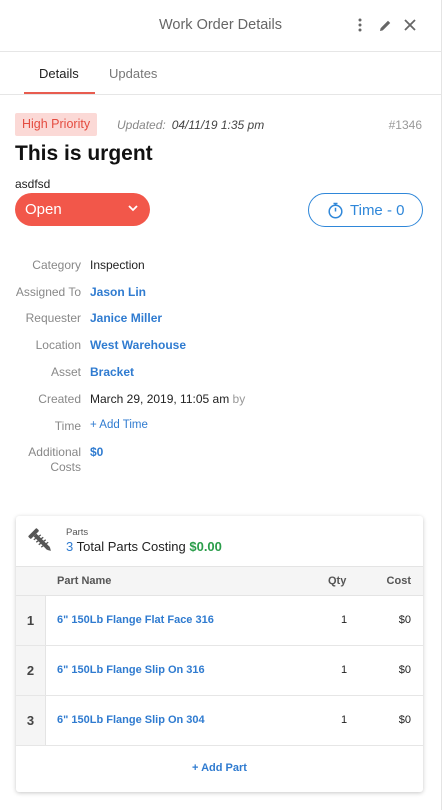  I want to click on parts-summary: 3 Total Parts Costing $0.00, so click(144, 546).